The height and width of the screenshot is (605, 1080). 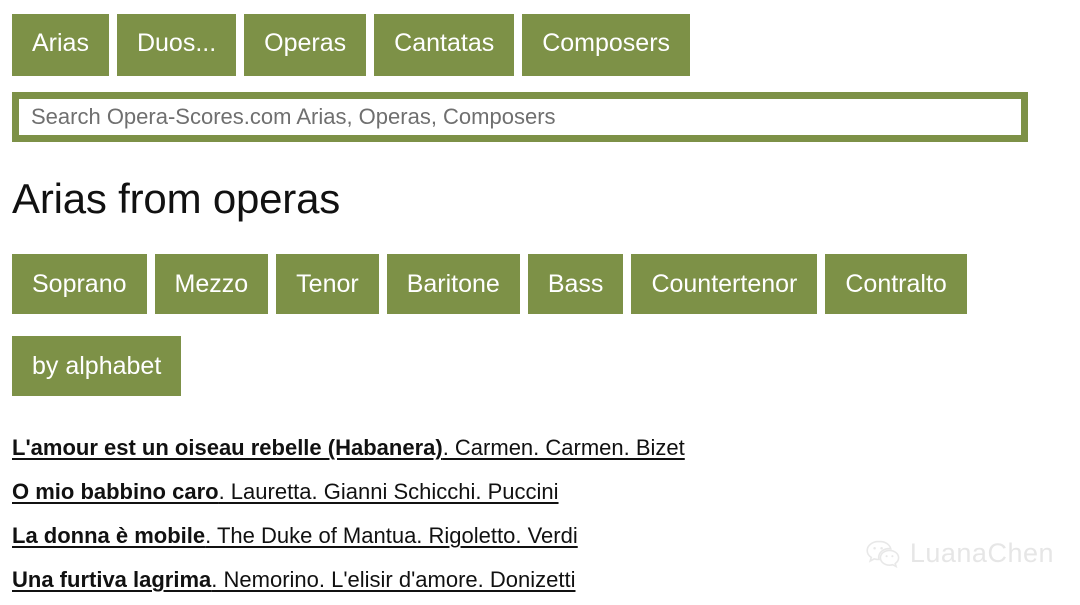 What do you see at coordinates (724, 284) in the screenshot?
I see `filter-countertenor: Countertenor` at bounding box center [724, 284].